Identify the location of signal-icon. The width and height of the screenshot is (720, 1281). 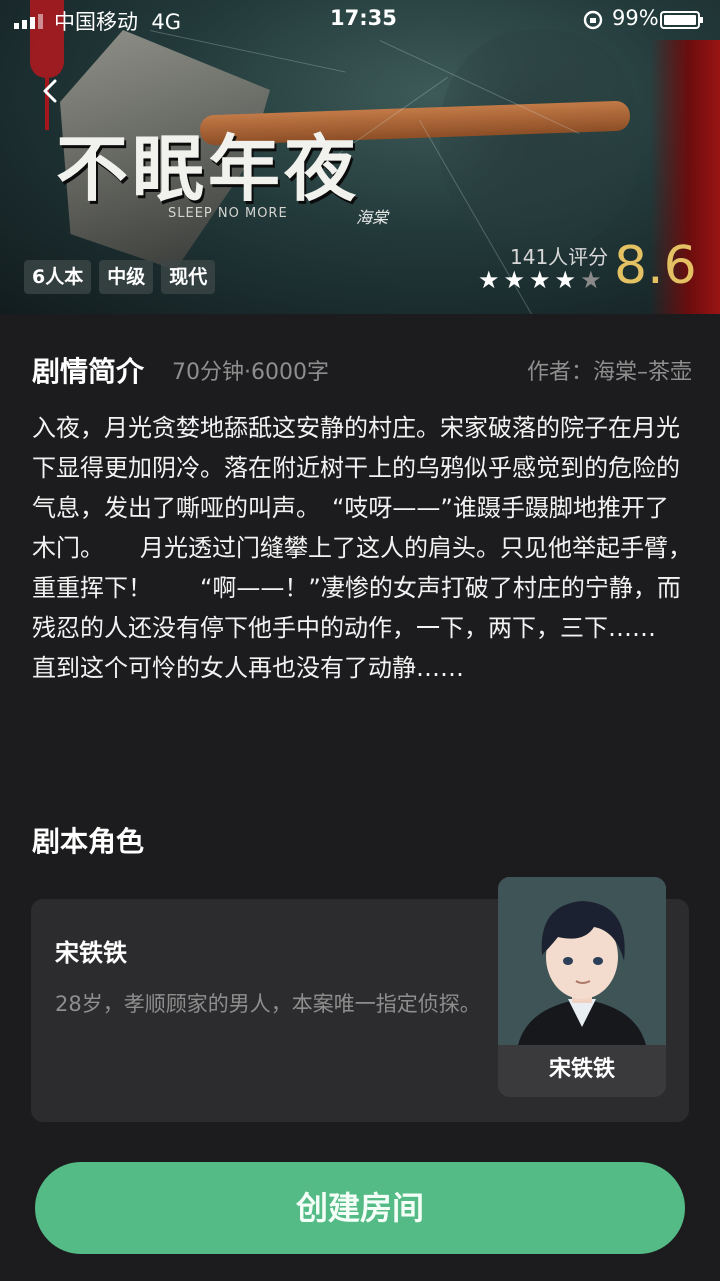
(28, 21).